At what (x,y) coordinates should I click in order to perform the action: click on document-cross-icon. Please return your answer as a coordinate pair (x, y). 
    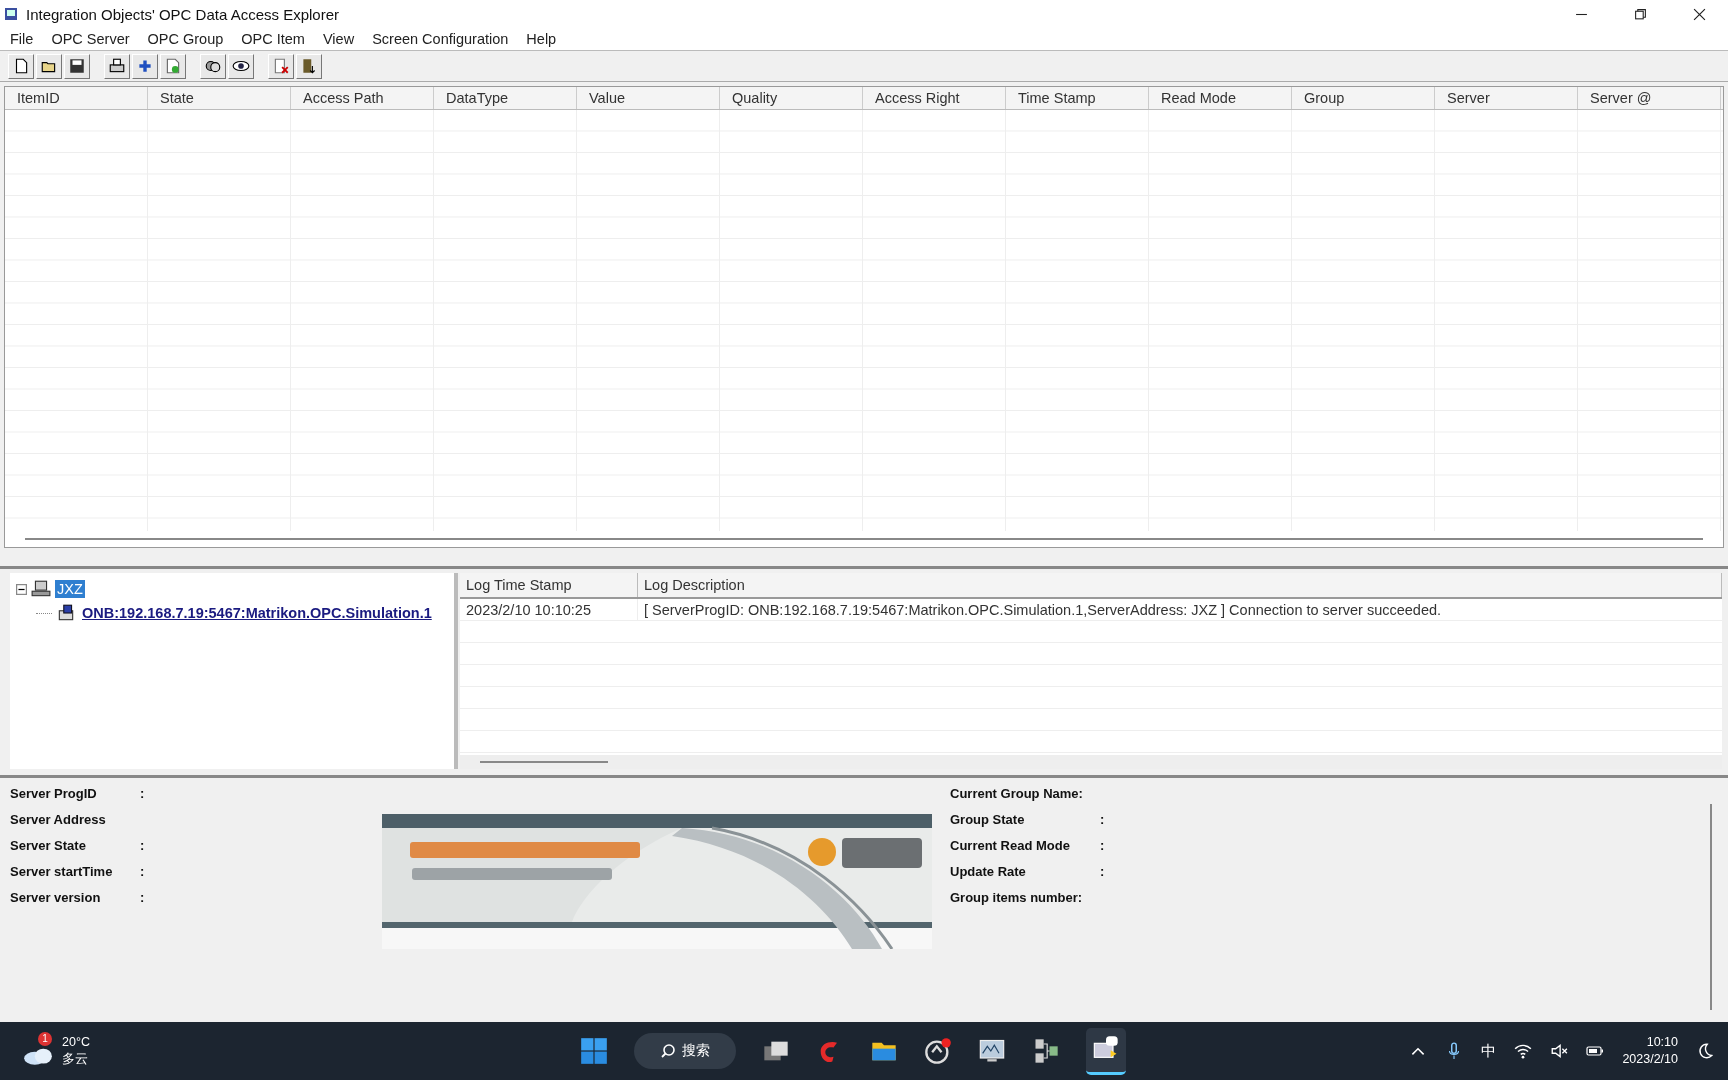
    Looking at the image, I should click on (281, 66).